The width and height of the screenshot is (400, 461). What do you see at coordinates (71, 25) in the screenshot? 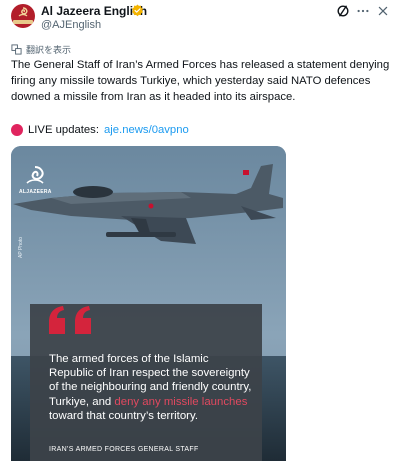
I see `account-handle: @AJEnglish` at bounding box center [71, 25].